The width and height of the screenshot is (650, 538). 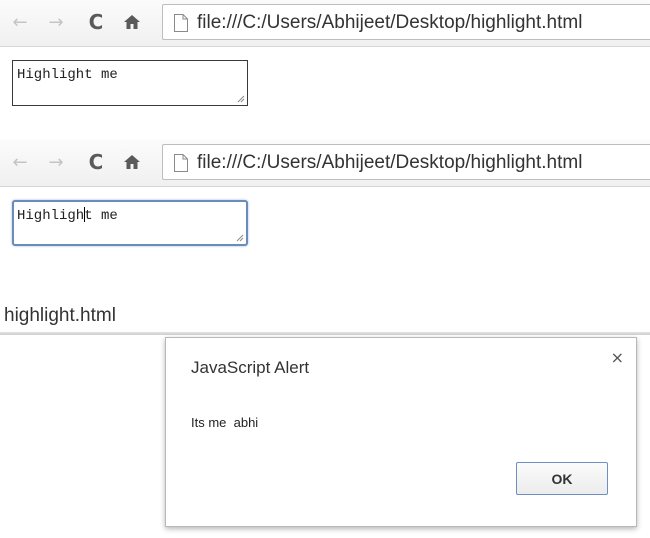 I want to click on textarea-text-after-caret: t me, so click(x=101, y=216).